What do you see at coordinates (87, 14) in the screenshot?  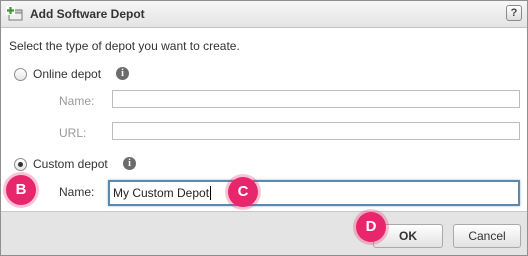 I see `dialog-title: Add Software Depot` at bounding box center [87, 14].